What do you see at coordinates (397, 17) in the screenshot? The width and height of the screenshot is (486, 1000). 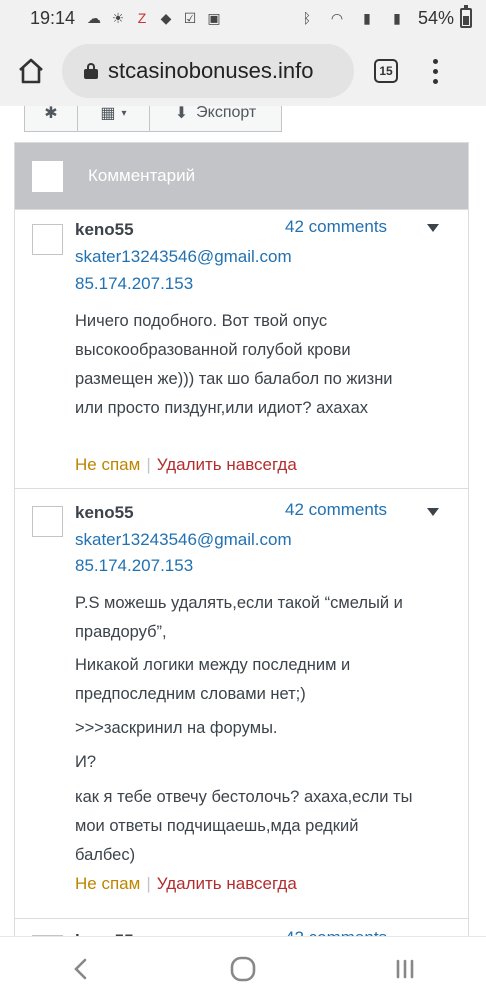 I see `signal-roaming-icon: ▮` at bounding box center [397, 17].